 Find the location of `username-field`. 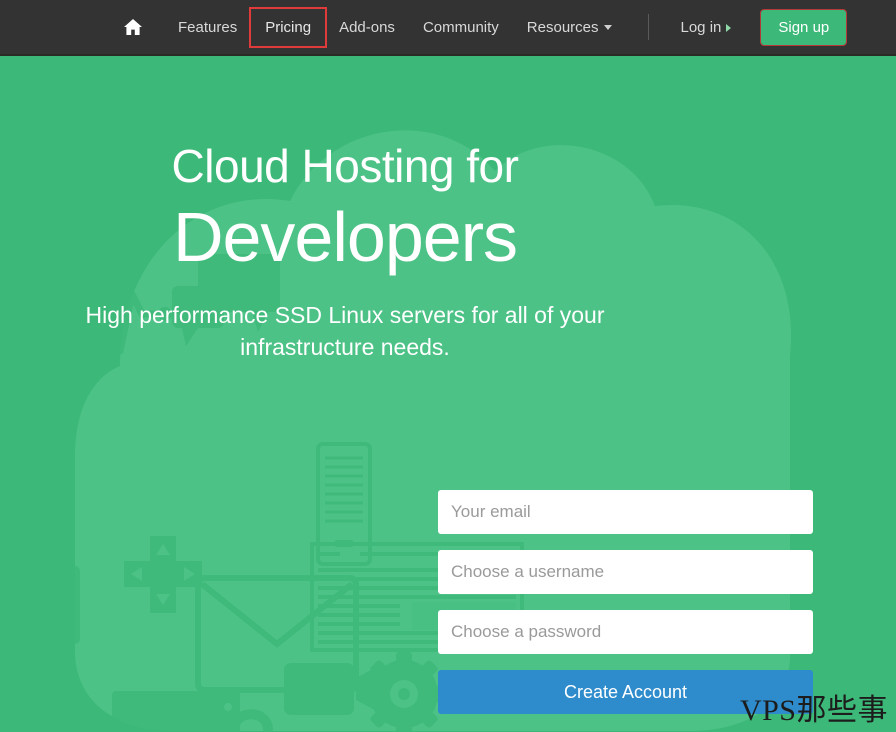

username-field is located at coordinates (625, 572).